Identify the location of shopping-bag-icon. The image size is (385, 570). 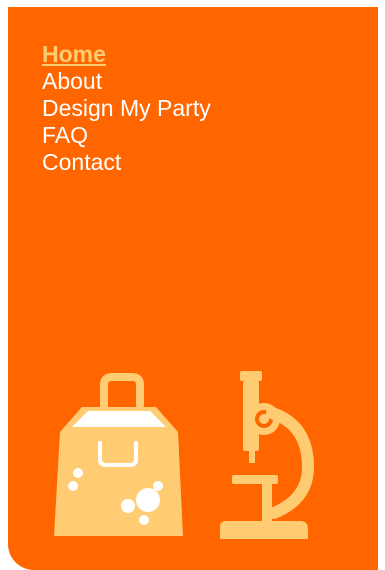
(118, 454).